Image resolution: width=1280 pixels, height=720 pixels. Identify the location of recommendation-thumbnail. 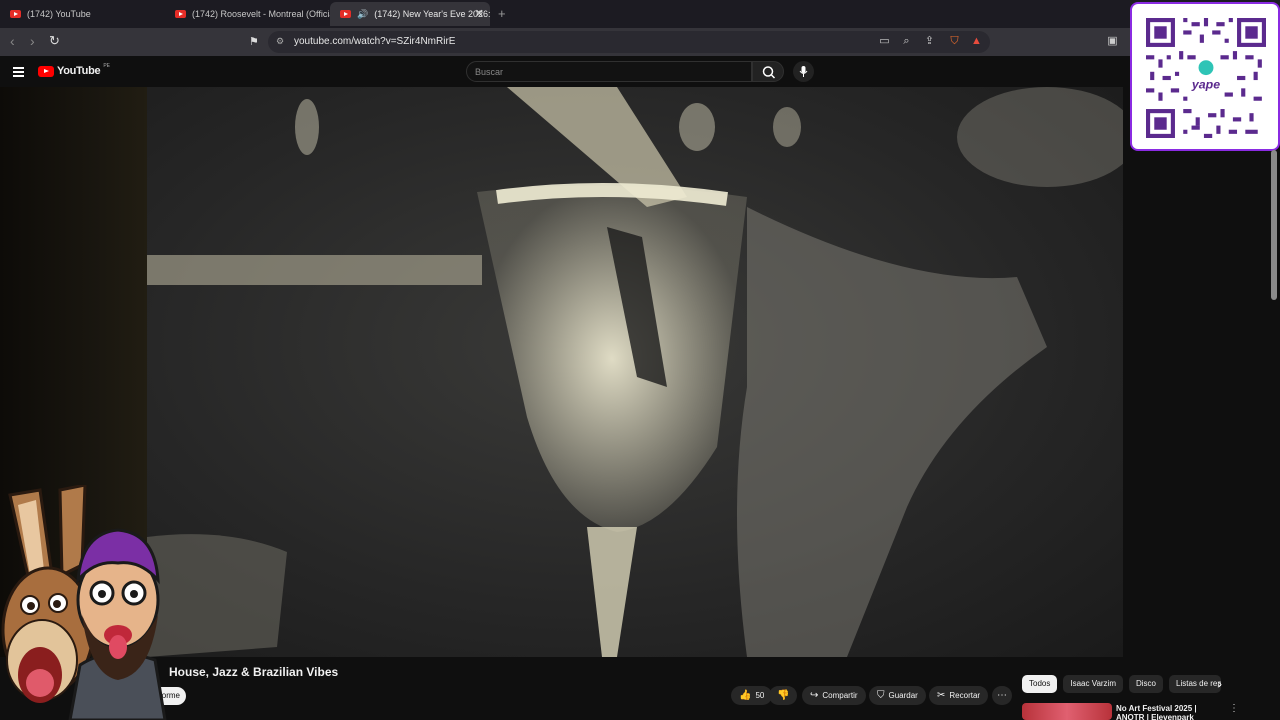
(1067, 711).